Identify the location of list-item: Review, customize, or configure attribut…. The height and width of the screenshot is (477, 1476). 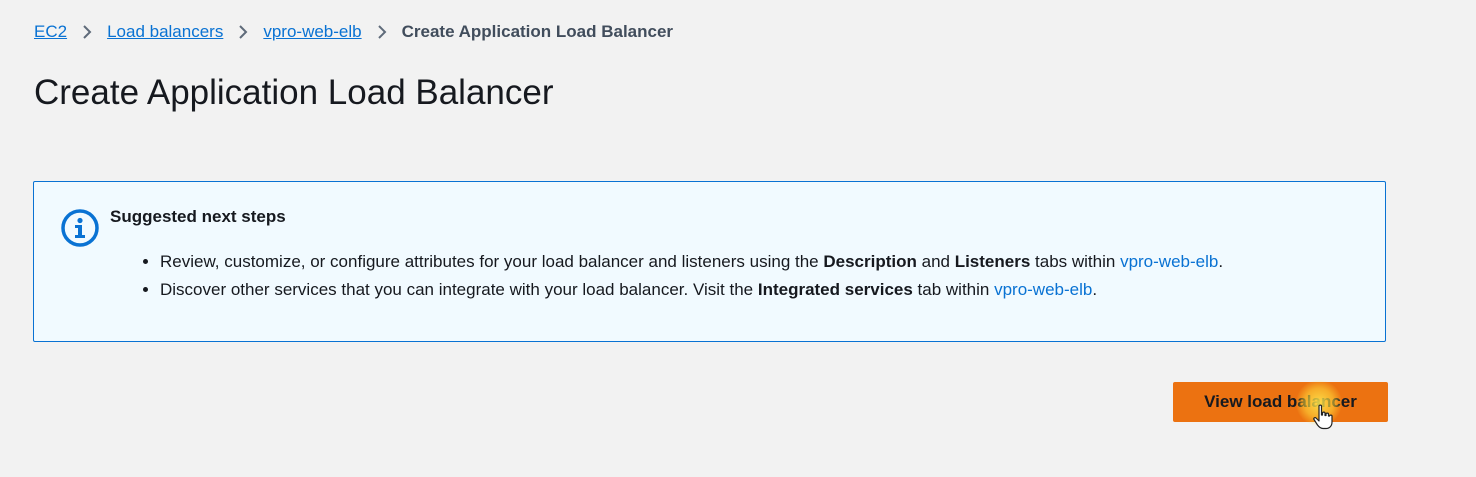
(691, 262).